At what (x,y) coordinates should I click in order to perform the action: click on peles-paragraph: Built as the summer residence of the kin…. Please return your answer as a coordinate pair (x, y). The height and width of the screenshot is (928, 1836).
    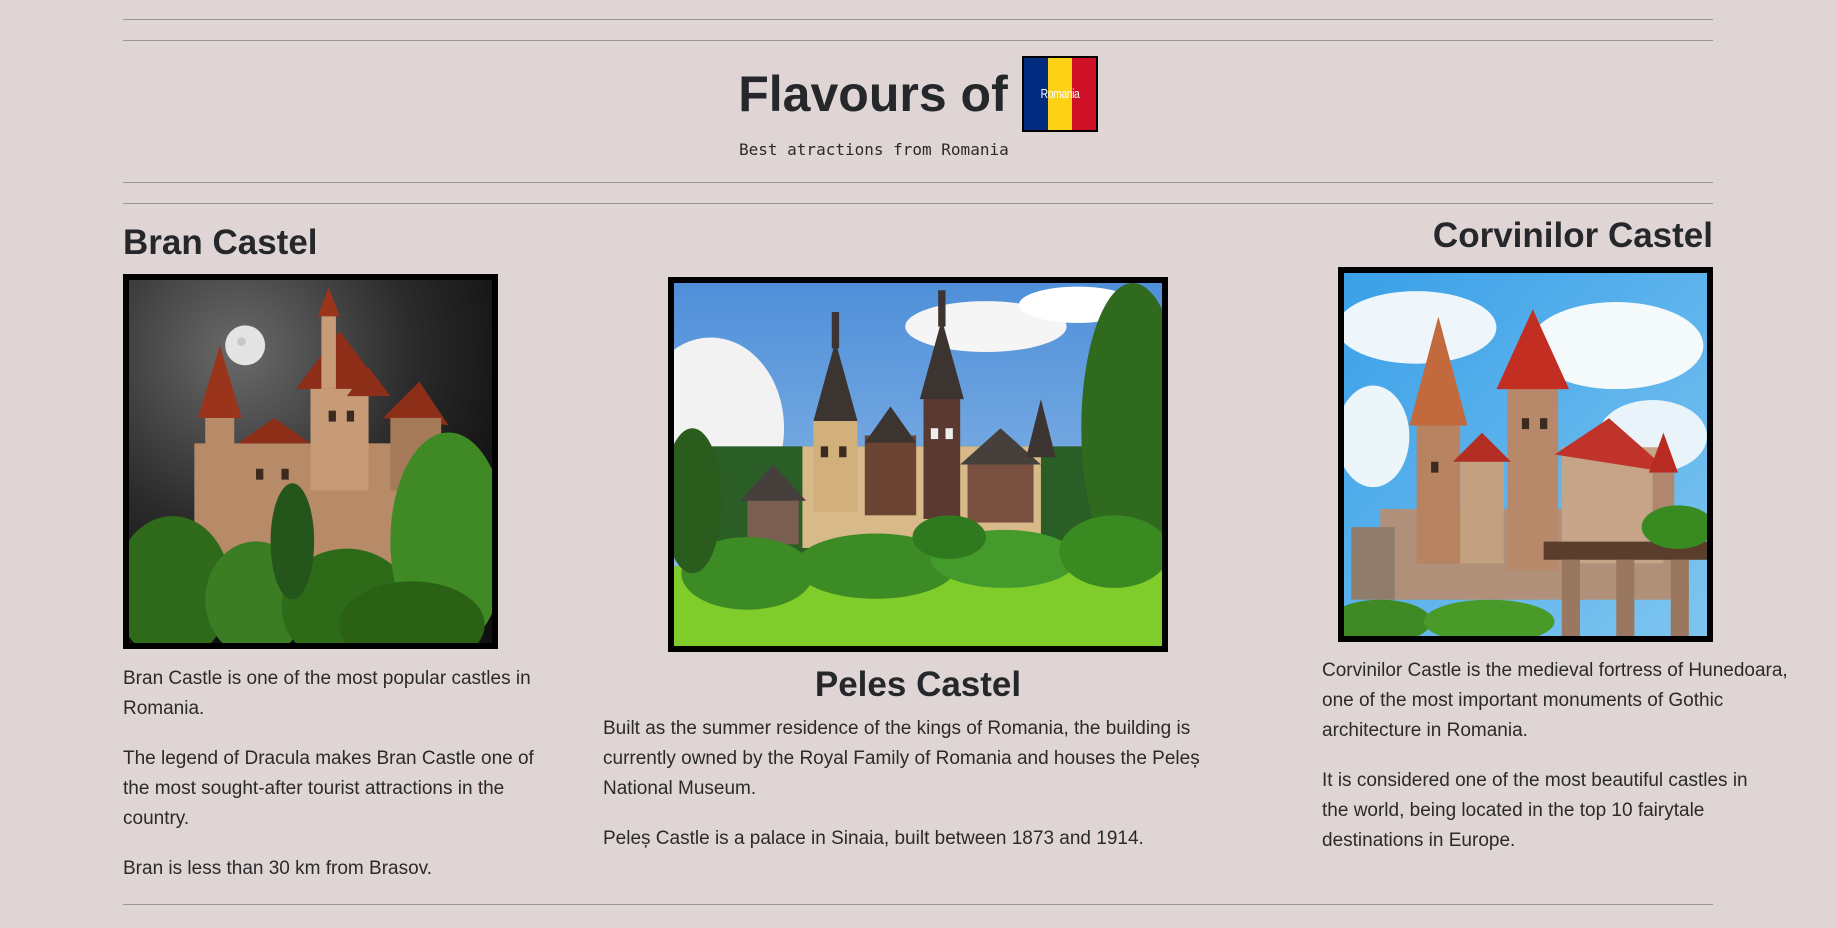
    Looking at the image, I should click on (901, 758).